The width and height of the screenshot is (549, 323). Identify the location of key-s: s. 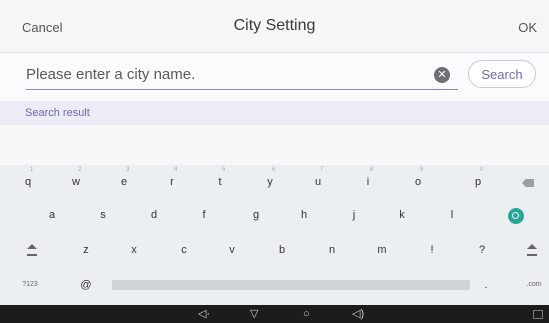
(103, 215).